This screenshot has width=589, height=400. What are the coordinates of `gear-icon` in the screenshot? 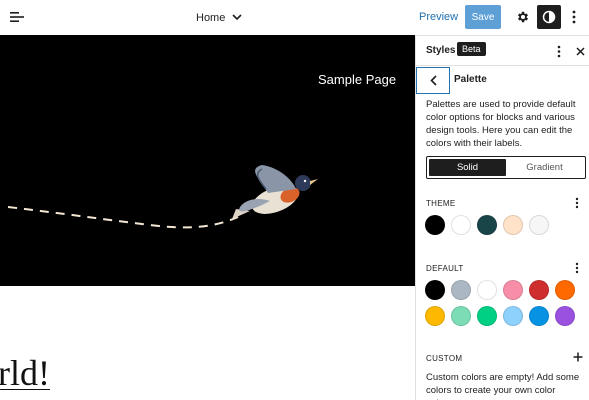 It's located at (523, 17).